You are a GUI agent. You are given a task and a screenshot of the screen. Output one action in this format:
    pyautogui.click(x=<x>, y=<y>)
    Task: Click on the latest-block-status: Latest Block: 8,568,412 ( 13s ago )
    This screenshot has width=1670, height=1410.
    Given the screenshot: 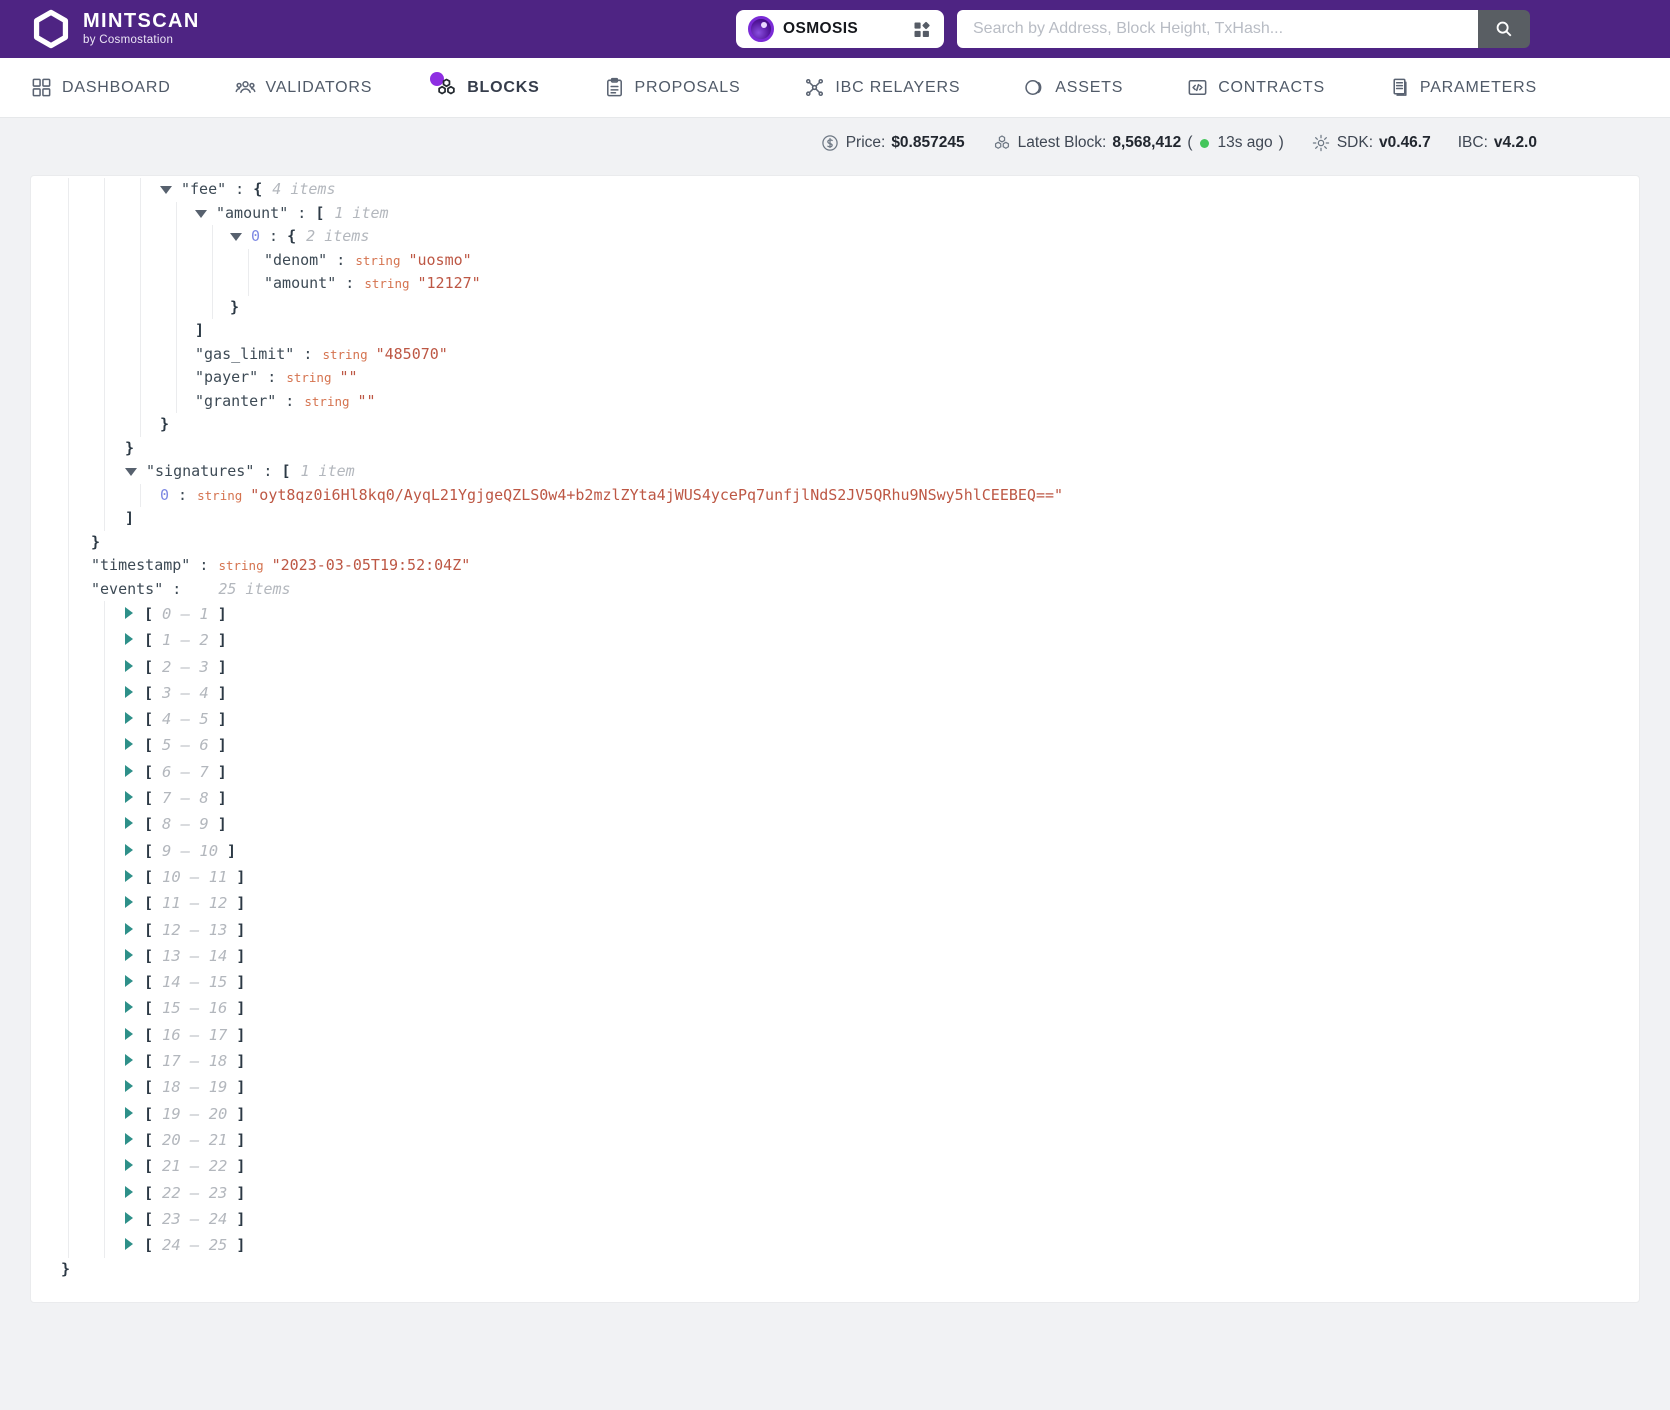 What is the action you would take?
    pyautogui.click(x=1138, y=143)
    